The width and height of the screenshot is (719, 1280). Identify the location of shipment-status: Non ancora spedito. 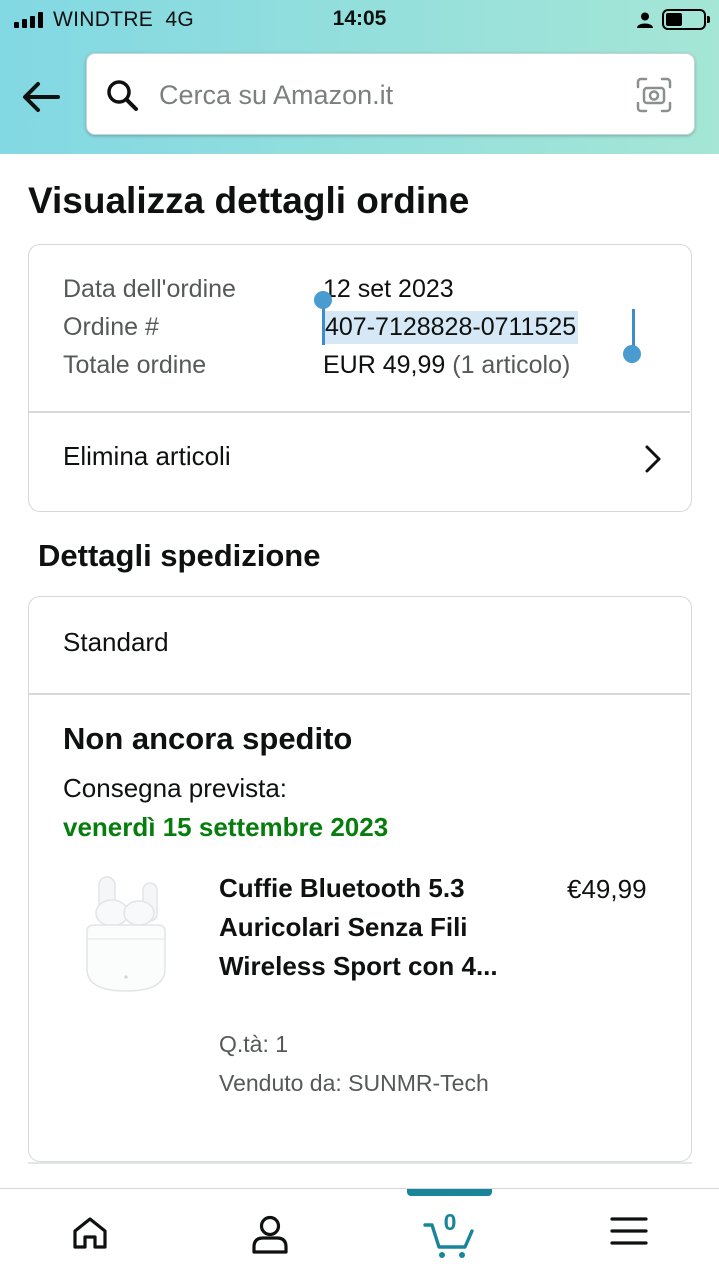
(208, 738).